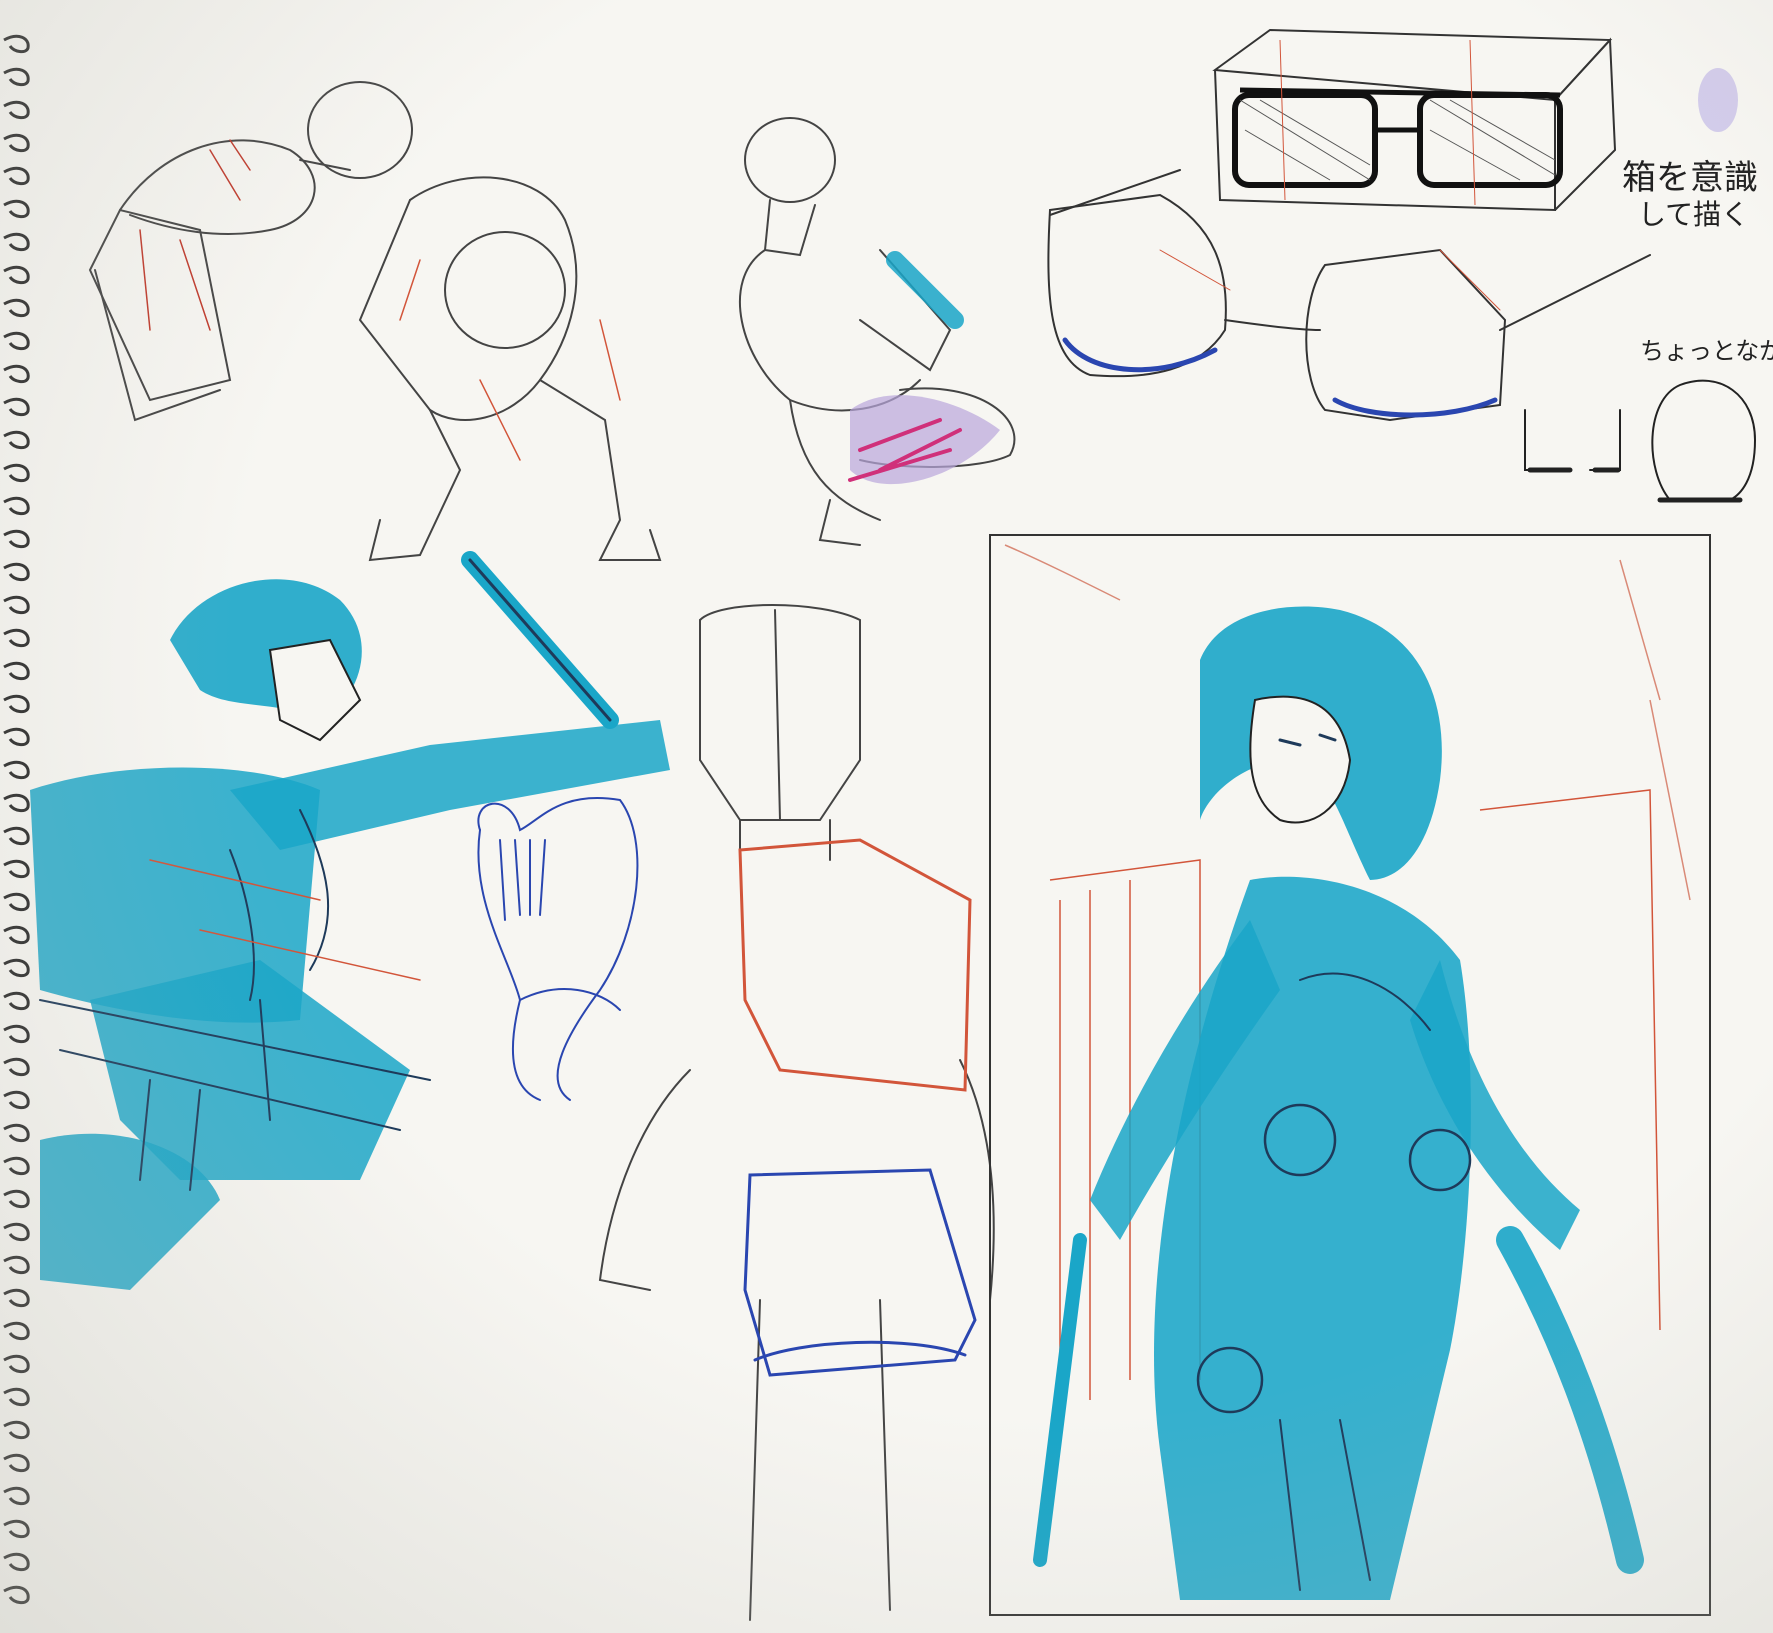 The width and height of the screenshot is (1773, 1633). Describe the element at coordinates (510, 369) in the screenshot. I see `mannequin-crouching-sketch` at that location.